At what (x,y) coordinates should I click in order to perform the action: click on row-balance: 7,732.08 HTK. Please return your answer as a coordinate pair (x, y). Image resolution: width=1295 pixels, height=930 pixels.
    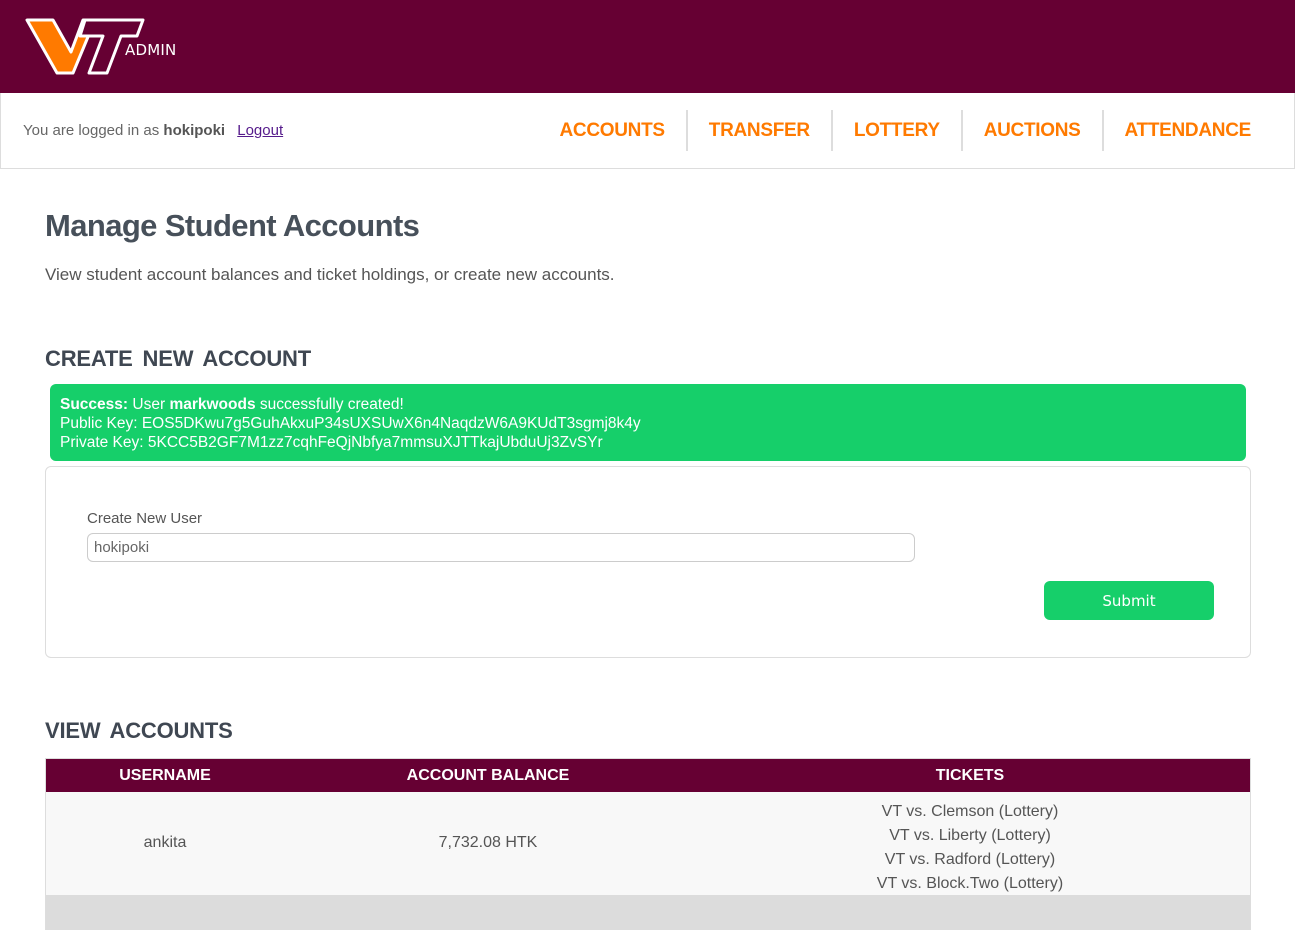
    Looking at the image, I should click on (488, 842).